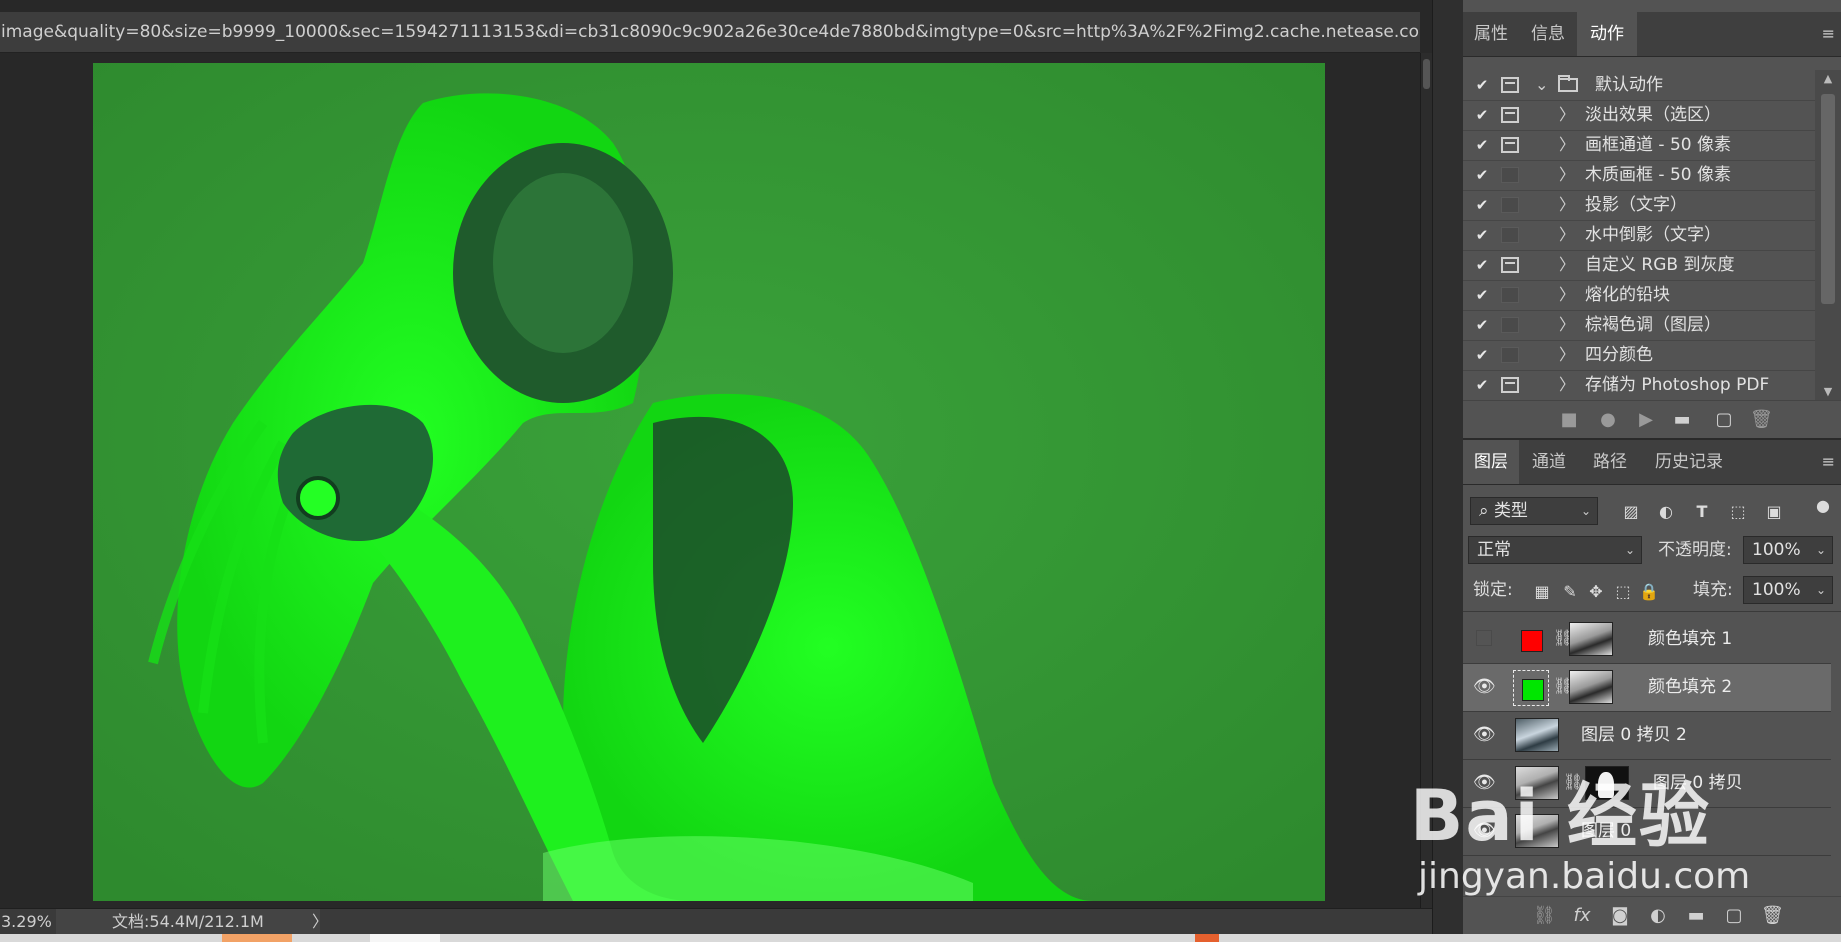  Describe the element at coordinates (1582, 916) in the screenshot. I see `fx-icon: fx` at that location.